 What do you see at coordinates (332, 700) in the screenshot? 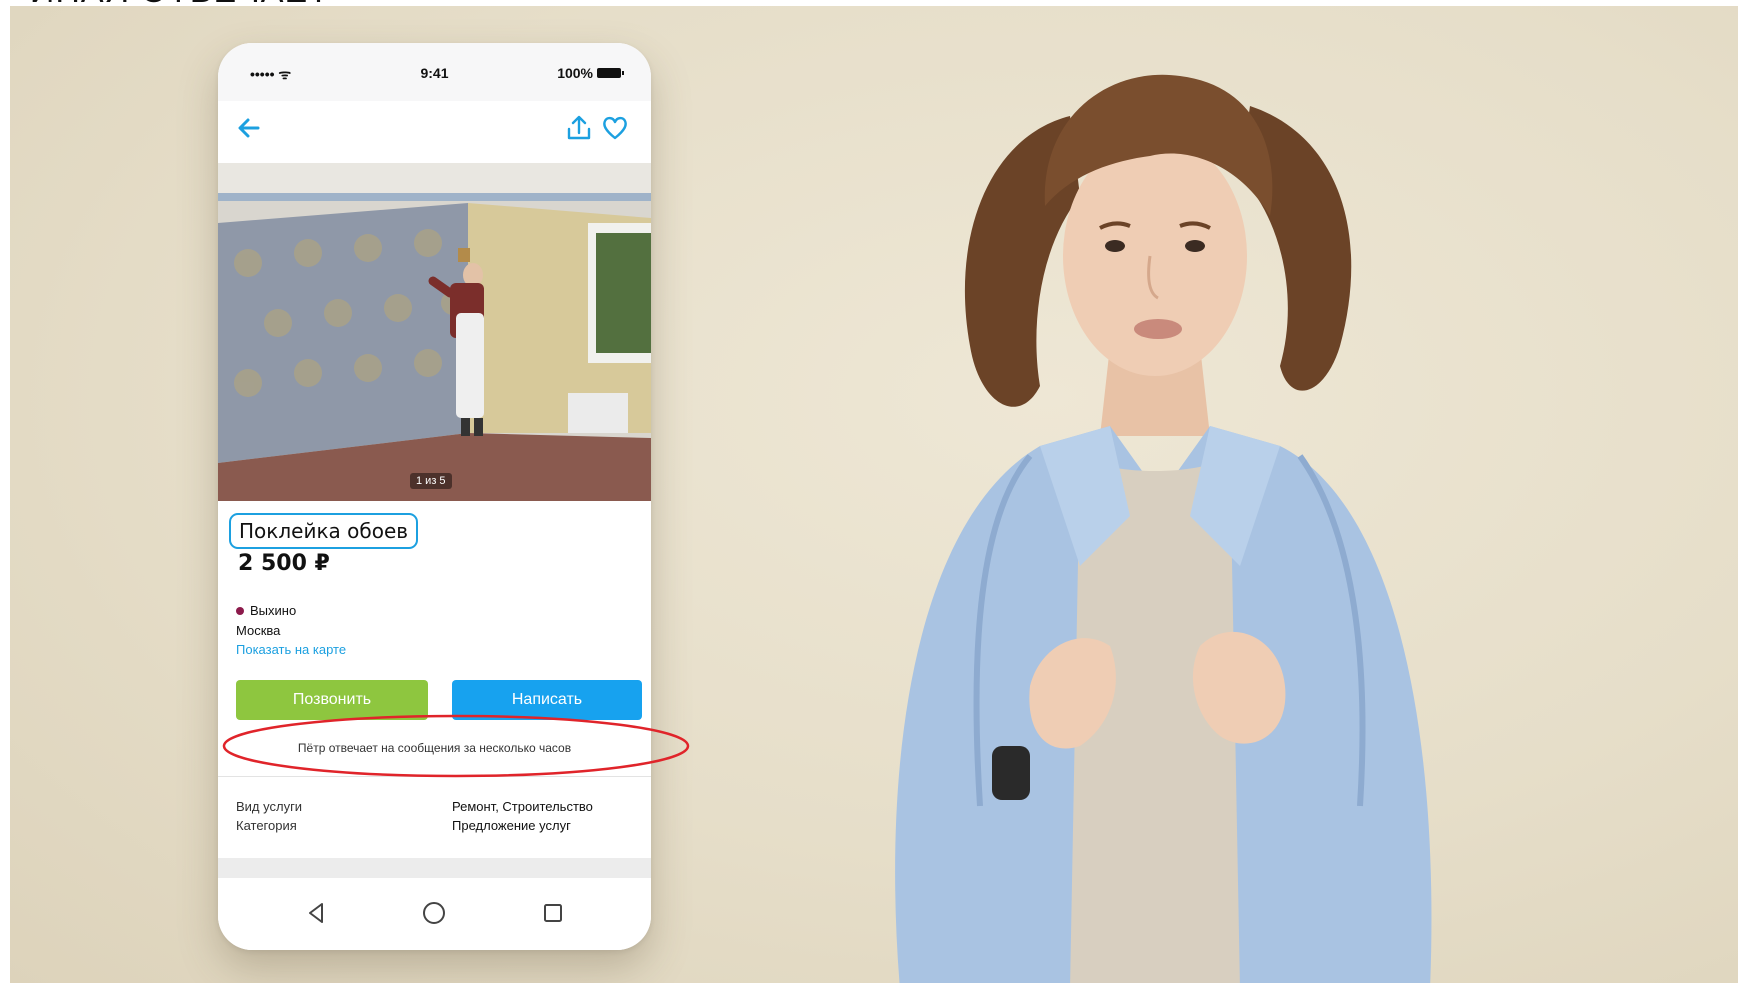
I see `call-button: Позвонить` at bounding box center [332, 700].